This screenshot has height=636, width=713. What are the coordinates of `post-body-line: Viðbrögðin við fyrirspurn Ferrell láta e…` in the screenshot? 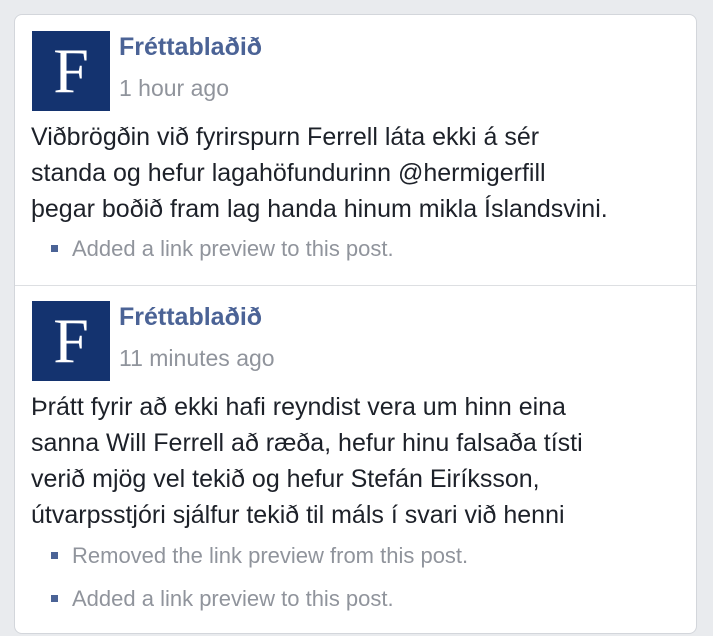 It's located at (285, 137).